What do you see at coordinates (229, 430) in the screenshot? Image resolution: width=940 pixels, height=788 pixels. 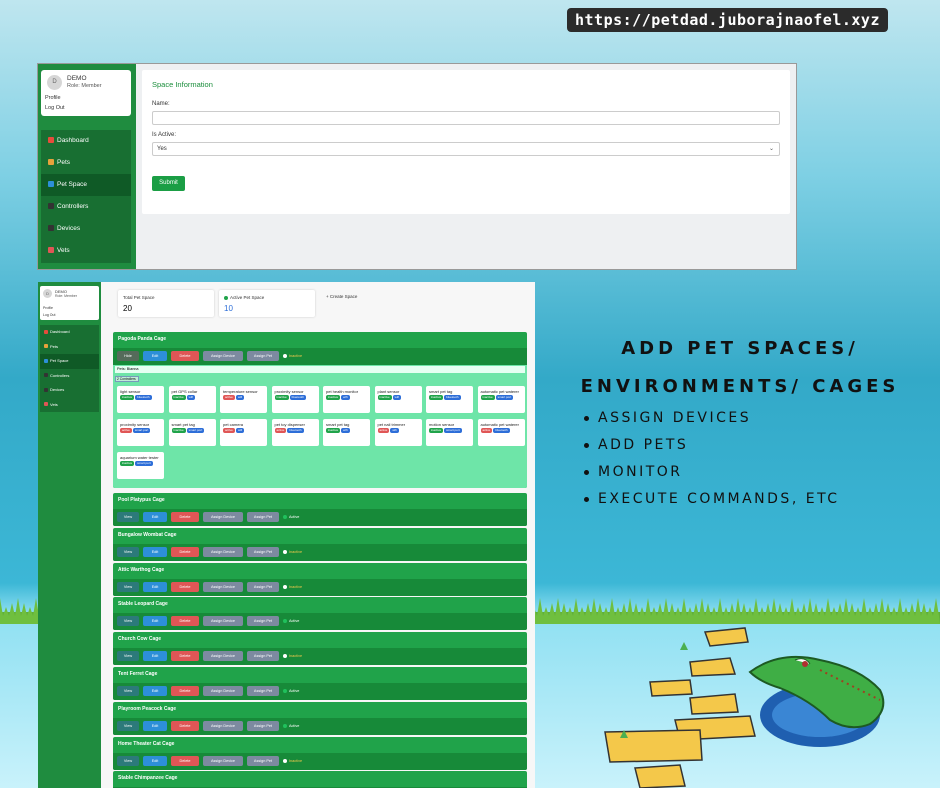 I see `device-tag: active` at bounding box center [229, 430].